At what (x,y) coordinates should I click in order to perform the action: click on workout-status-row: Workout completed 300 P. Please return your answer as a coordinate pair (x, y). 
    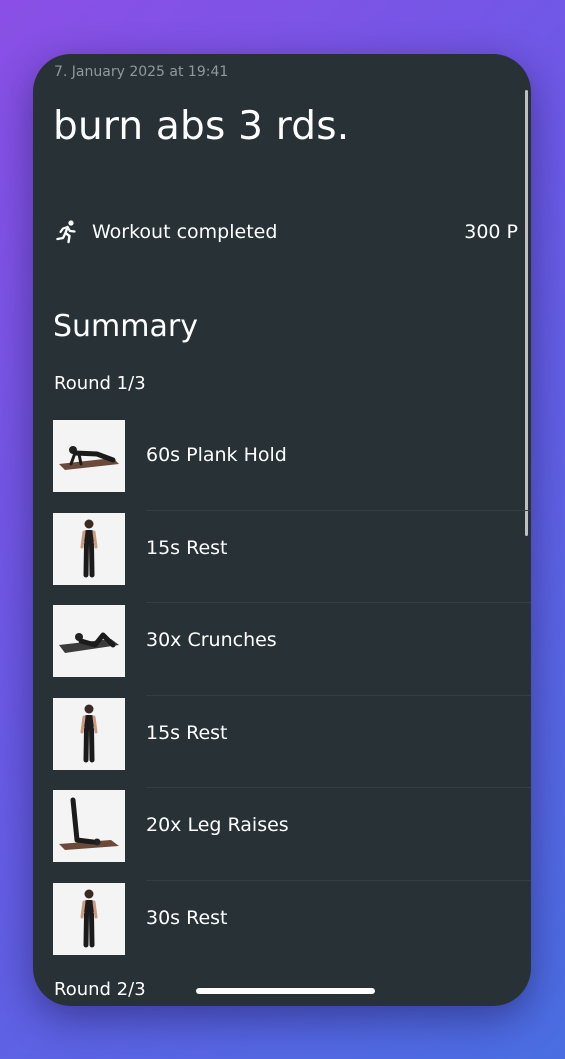
    Looking at the image, I should click on (286, 232).